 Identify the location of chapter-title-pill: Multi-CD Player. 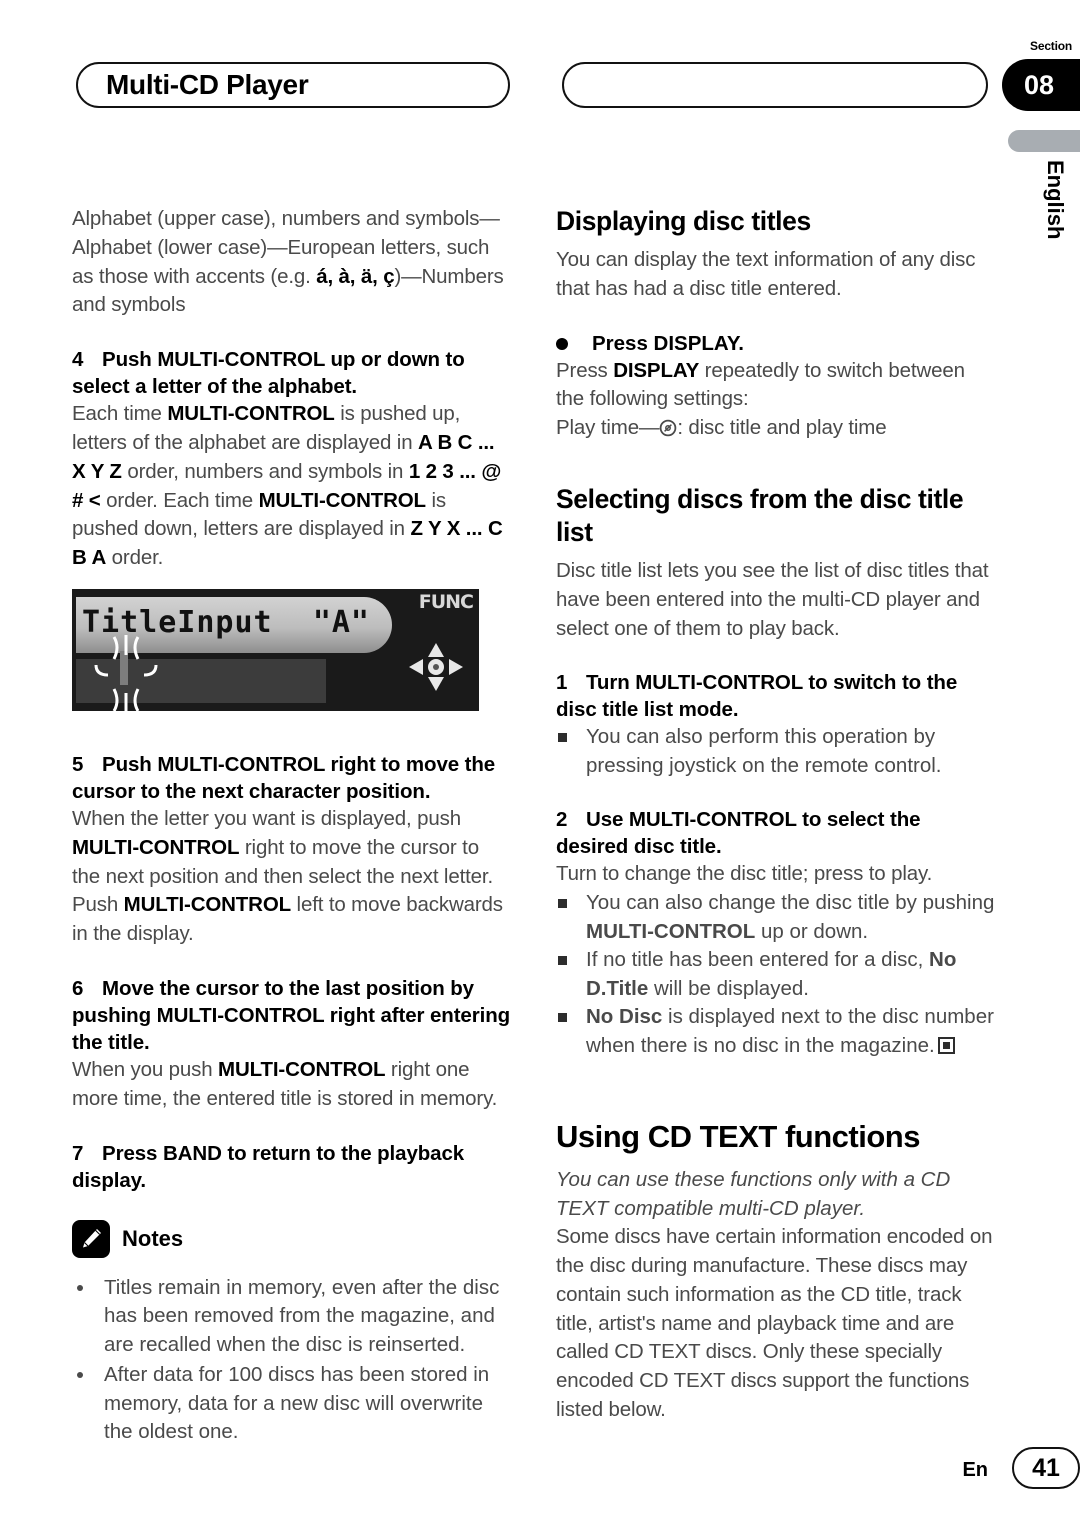
(293, 85).